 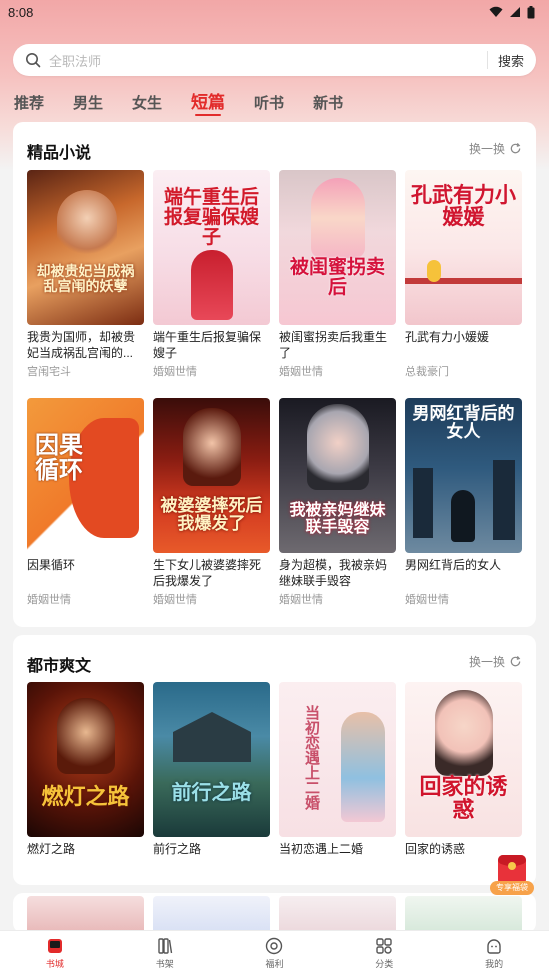 What do you see at coordinates (55, 953) in the screenshot?
I see `nav-bookstore: 书城` at bounding box center [55, 953].